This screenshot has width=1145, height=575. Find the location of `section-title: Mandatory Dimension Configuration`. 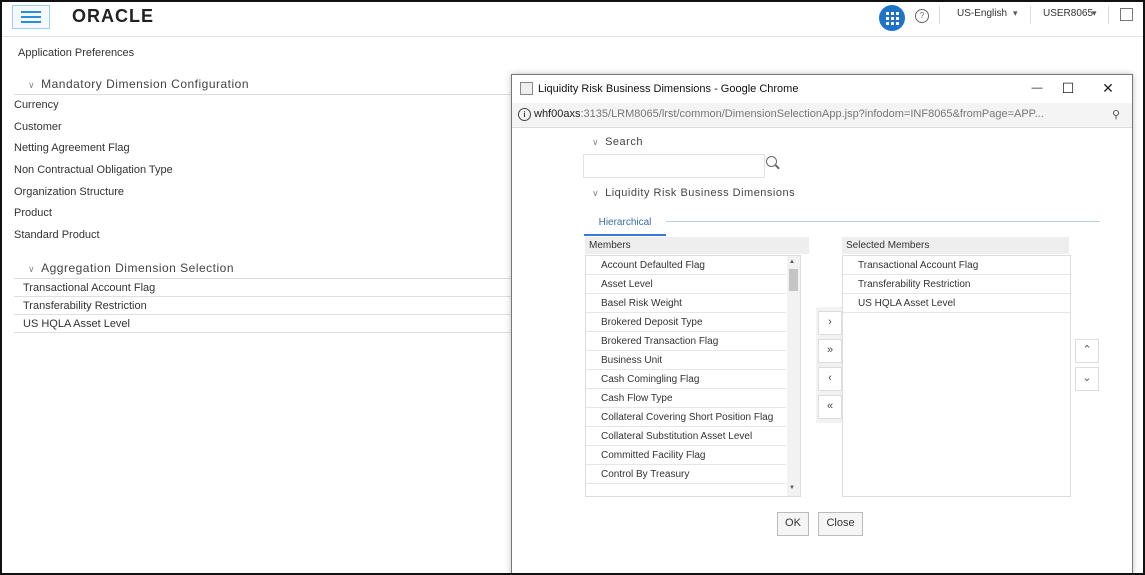

section-title: Mandatory Dimension Configuration is located at coordinates (145, 84).